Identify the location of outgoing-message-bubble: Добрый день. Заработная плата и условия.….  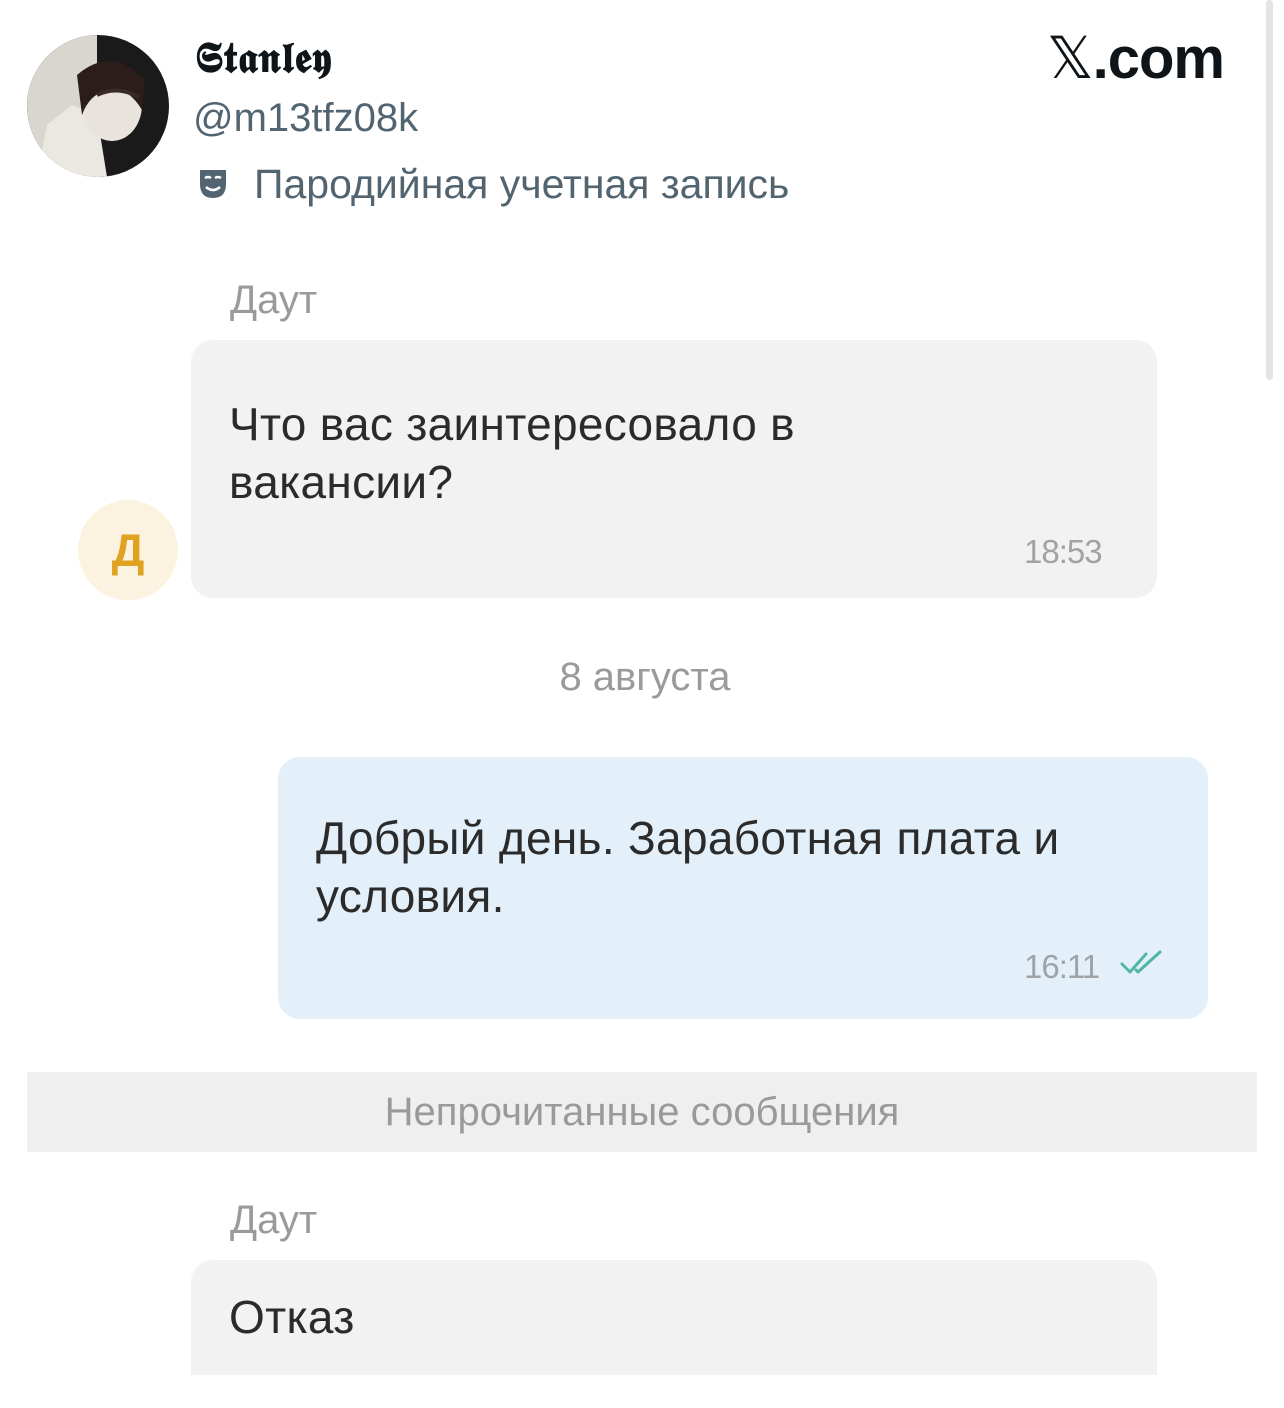
(743, 888).